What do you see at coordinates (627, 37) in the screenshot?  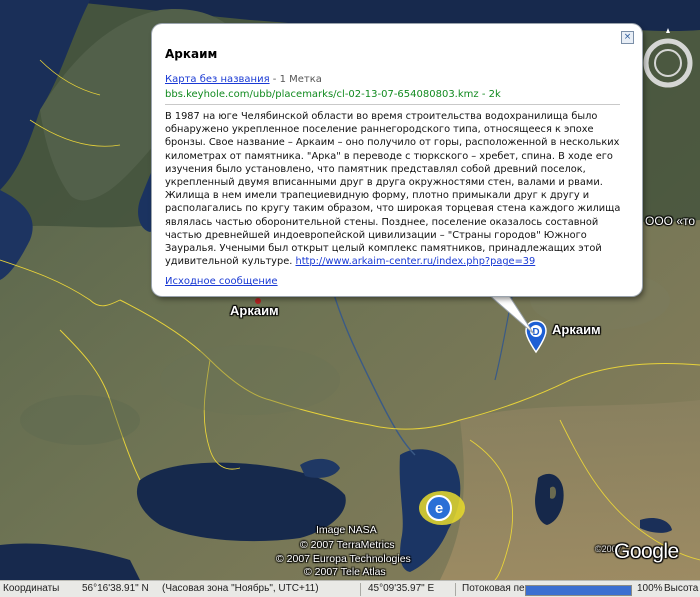 I see `close-icon: ×` at bounding box center [627, 37].